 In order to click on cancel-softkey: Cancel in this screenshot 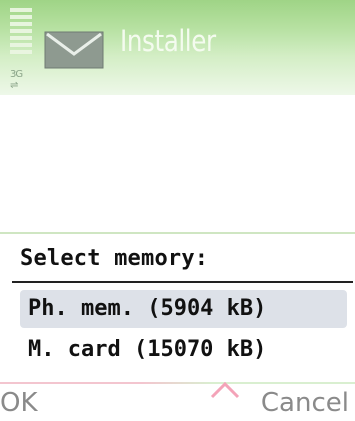, I will do `click(305, 403)`.